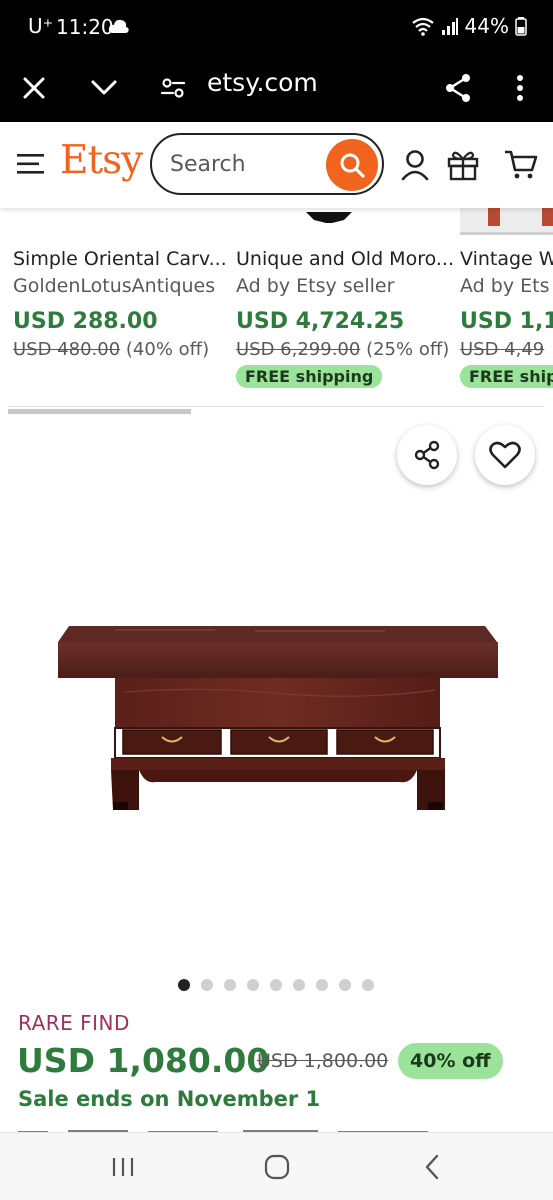 The width and height of the screenshot is (553, 1200). What do you see at coordinates (31, 164) in the screenshot?
I see `menu-icon` at bounding box center [31, 164].